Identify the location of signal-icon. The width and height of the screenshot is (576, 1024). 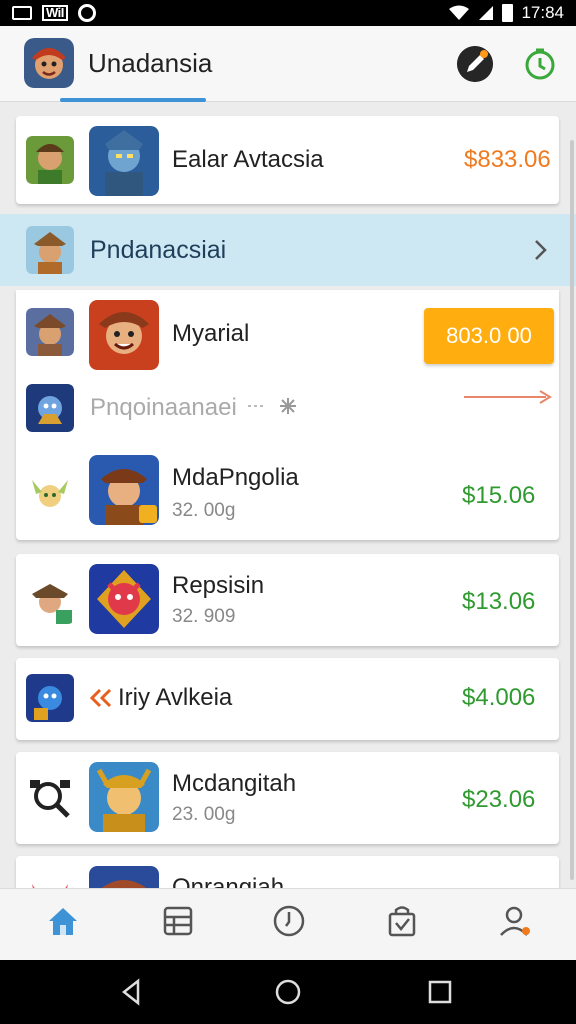
(486, 13).